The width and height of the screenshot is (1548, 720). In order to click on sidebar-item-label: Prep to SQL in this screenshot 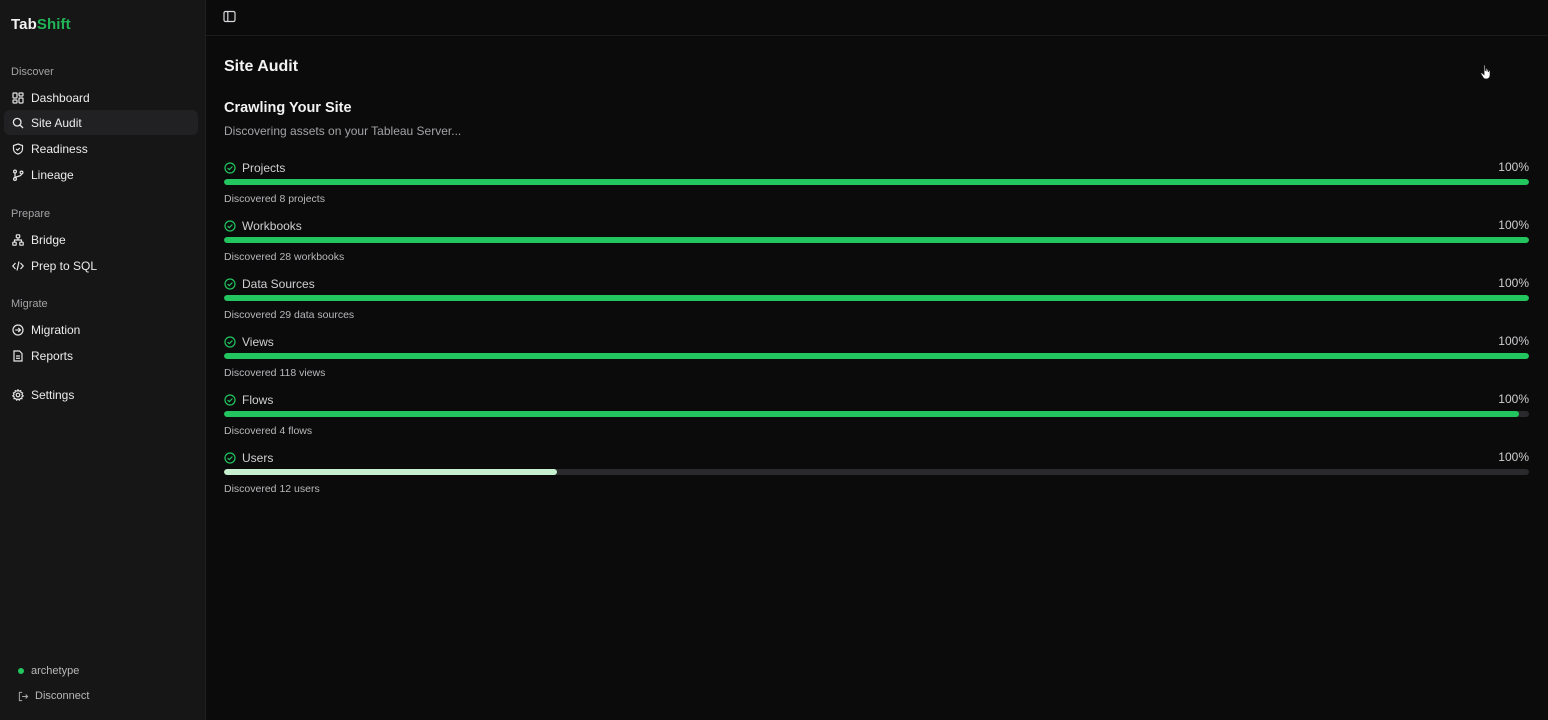, I will do `click(64, 265)`.